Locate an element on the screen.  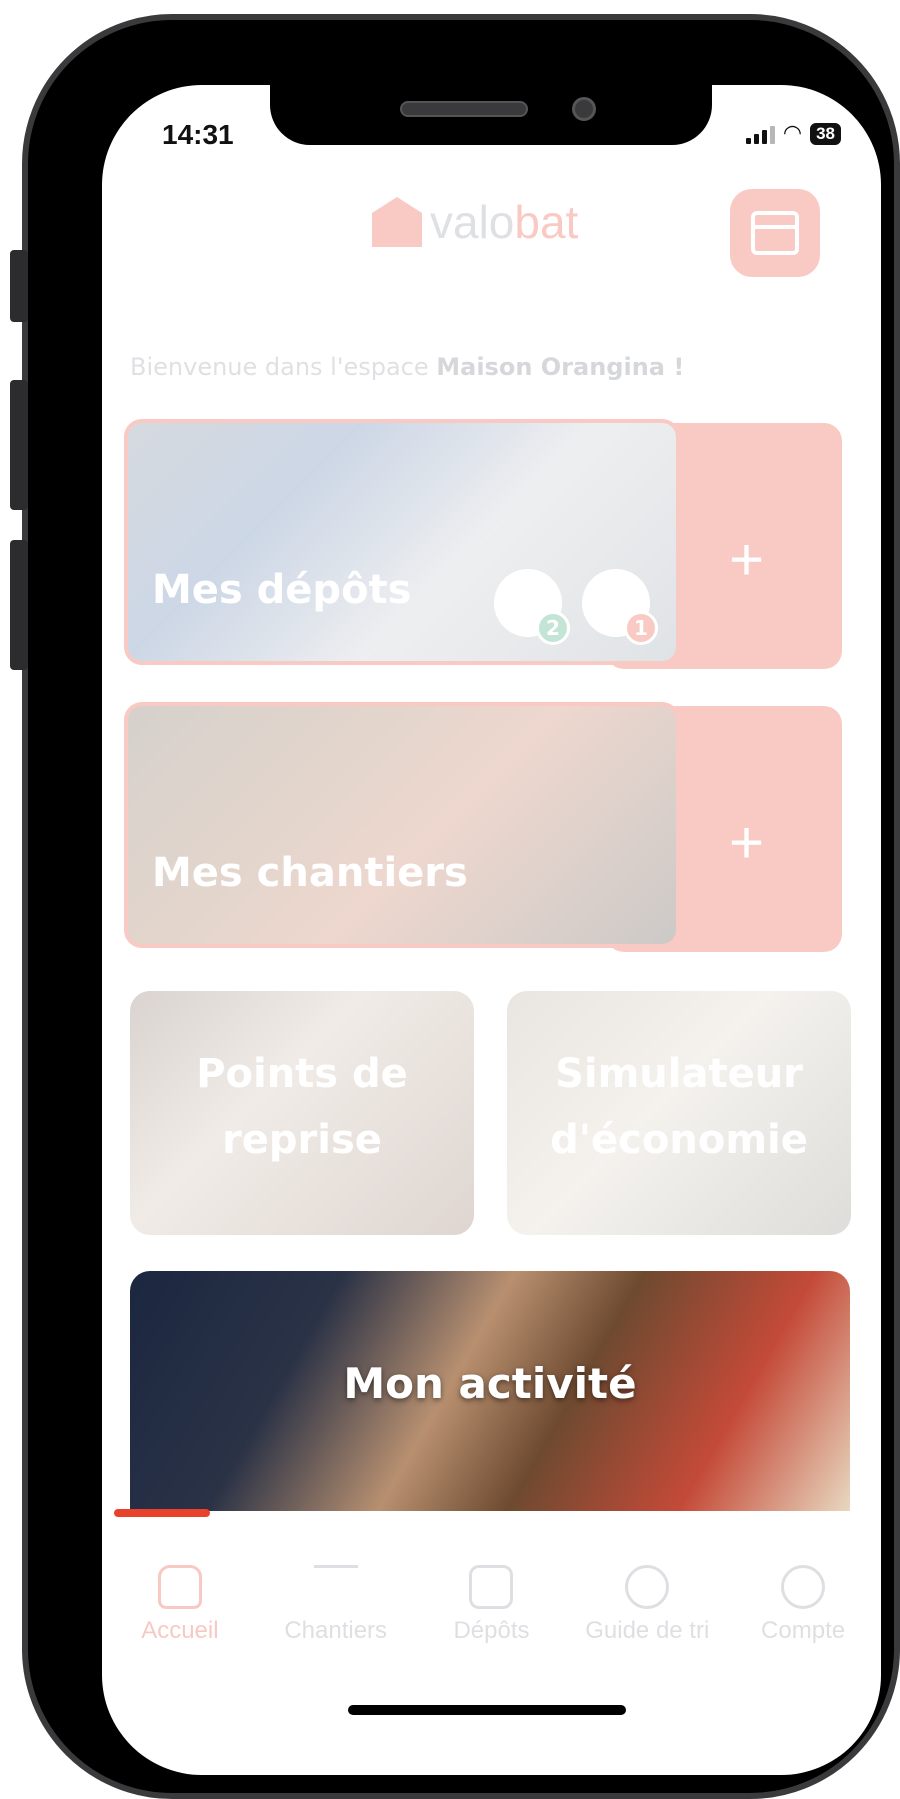
tab-compte: Compte is located at coordinates (803, 1605).